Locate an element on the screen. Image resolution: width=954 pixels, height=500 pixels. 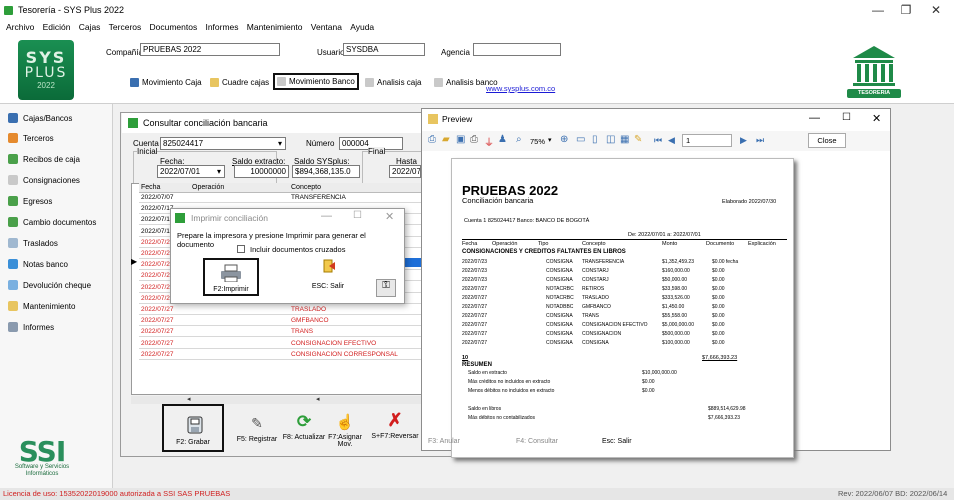
sidebar-item-devolucion-cheque: Devolución cheque is located at coordinates (49, 285).